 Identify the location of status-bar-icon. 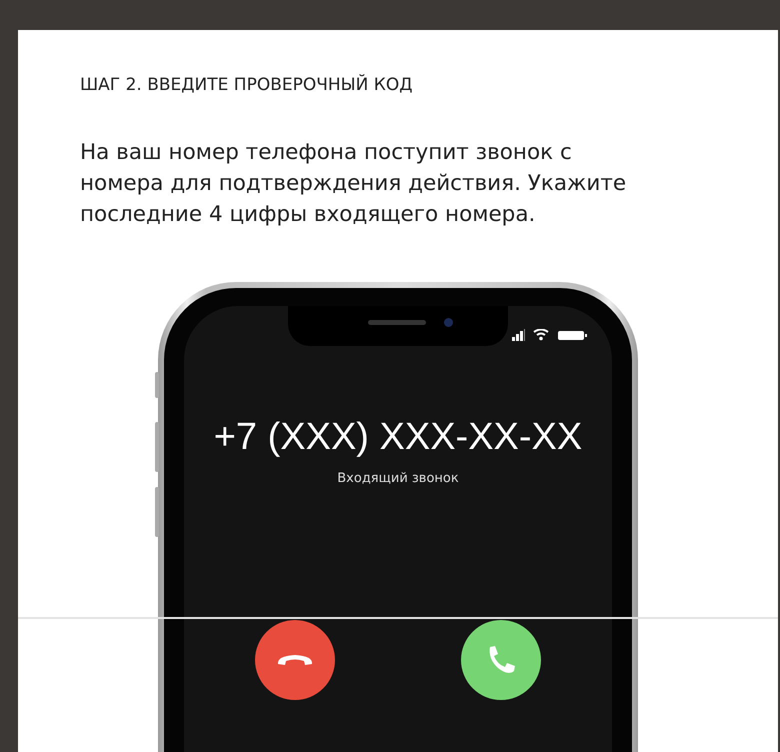
(550, 335).